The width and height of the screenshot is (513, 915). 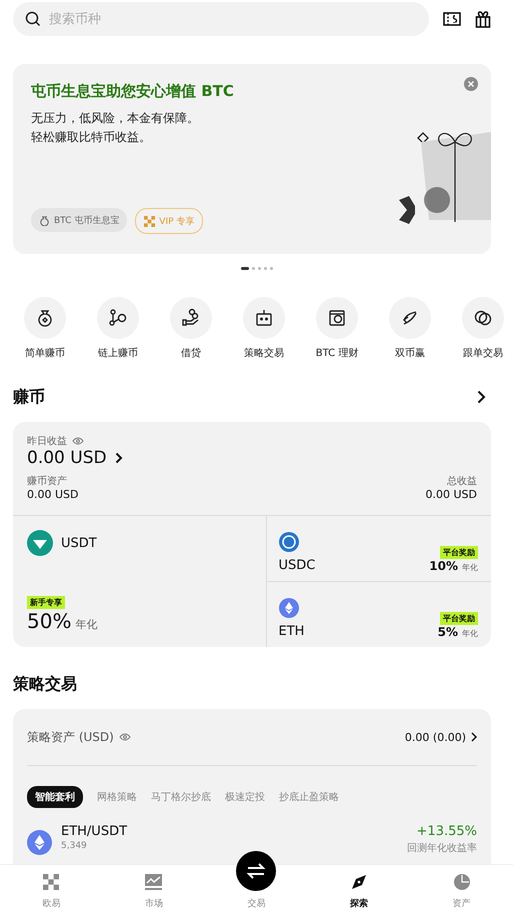 I want to click on ticket-icon, so click(x=452, y=19).